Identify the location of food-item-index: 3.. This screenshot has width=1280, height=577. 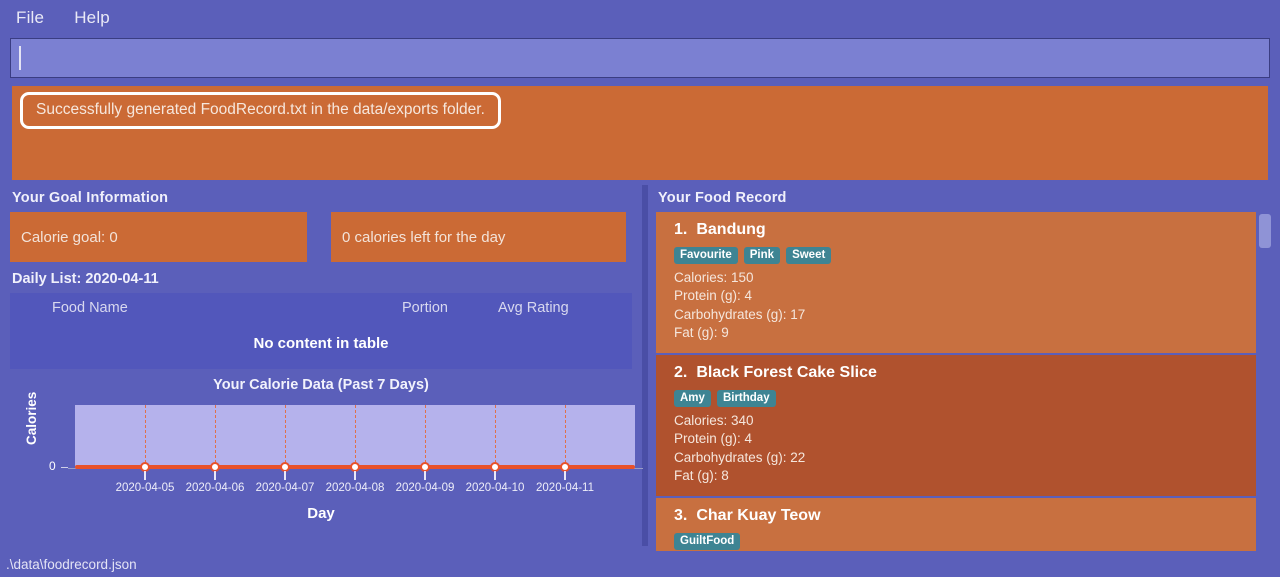
(681, 515).